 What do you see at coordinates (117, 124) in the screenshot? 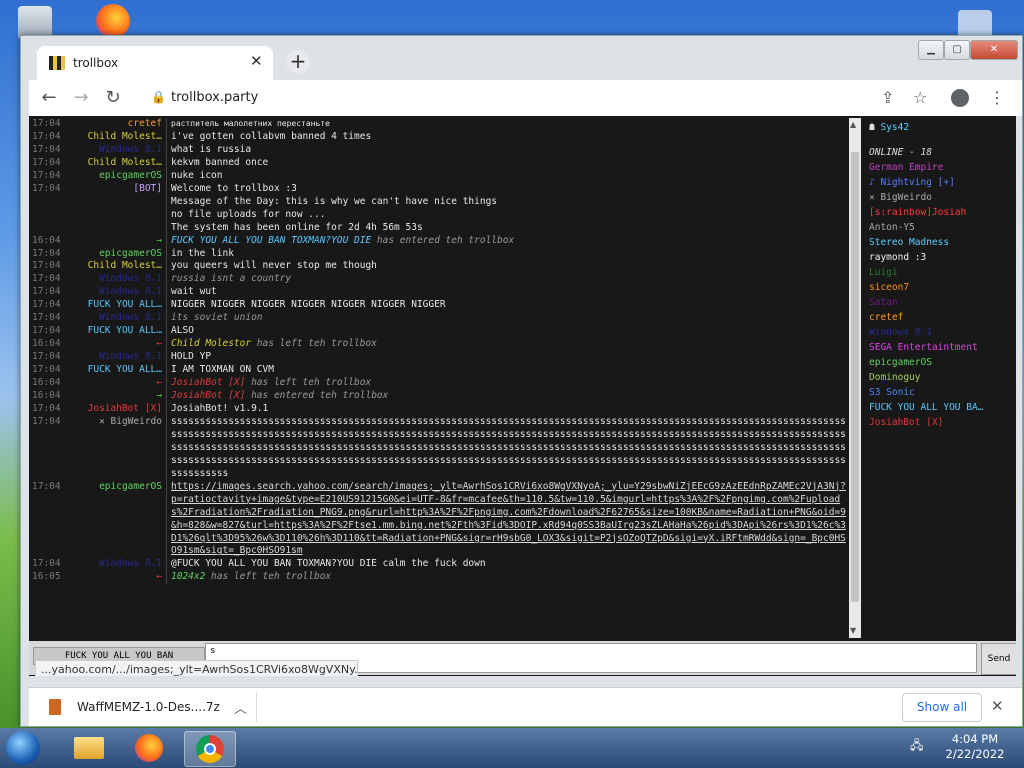
I see `message-nick: cretef` at bounding box center [117, 124].